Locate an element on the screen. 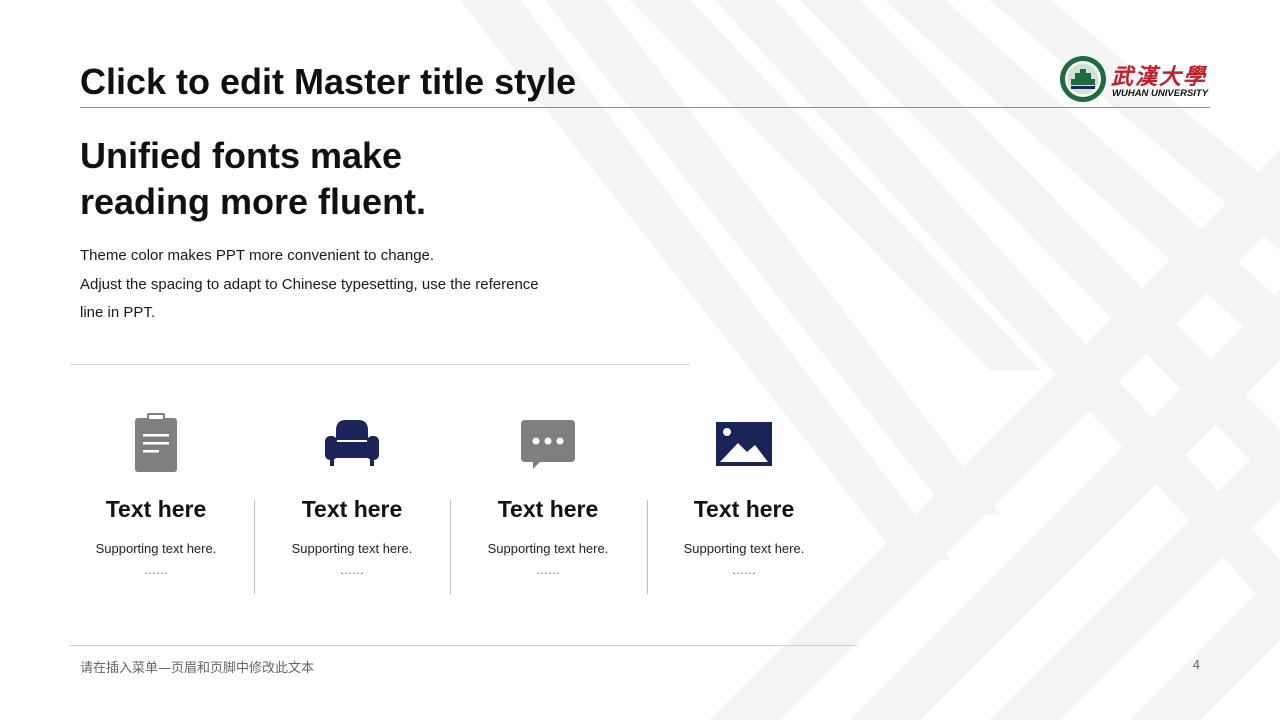 The width and height of the screenshot is (1280, 720). master-title: Click to edit Master title style is located at coordinates (328, 82).